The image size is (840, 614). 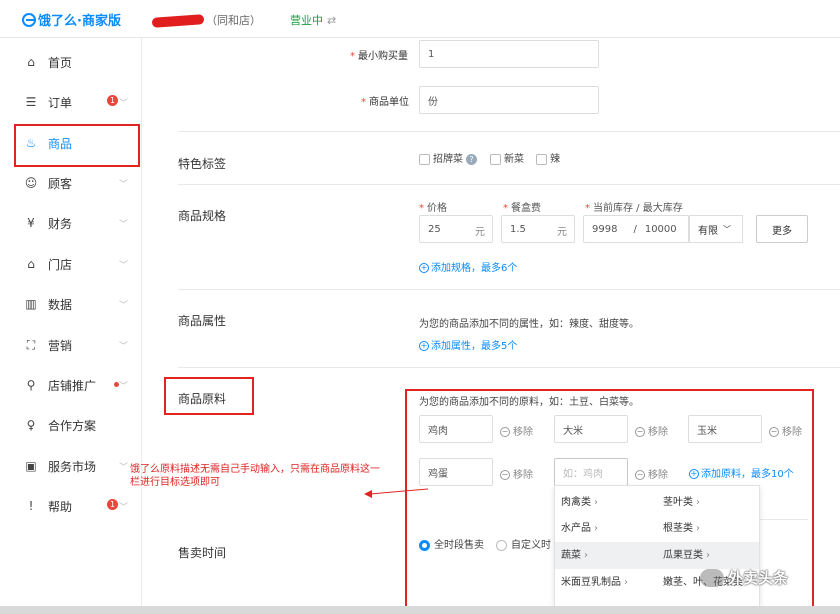 I want to click on box-fee-label: * 餐盒费, so click(x=522, y=208).